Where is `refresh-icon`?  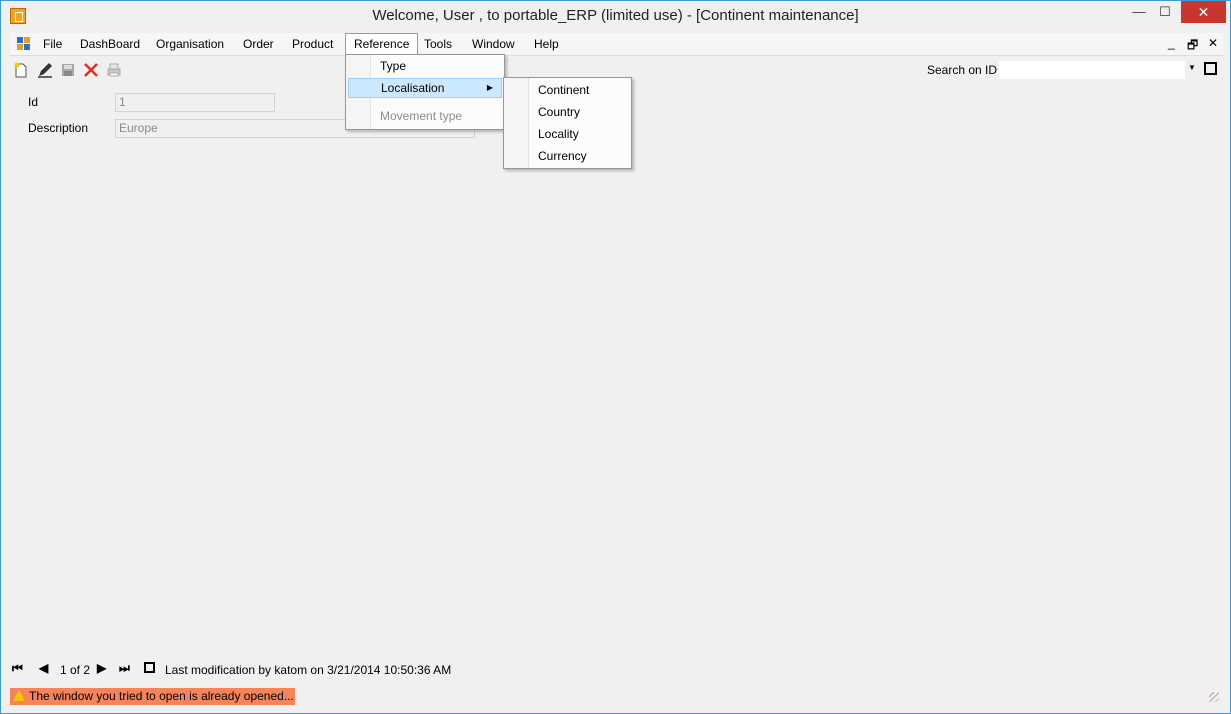 refresh-icon is located at coordinates (149, 667).